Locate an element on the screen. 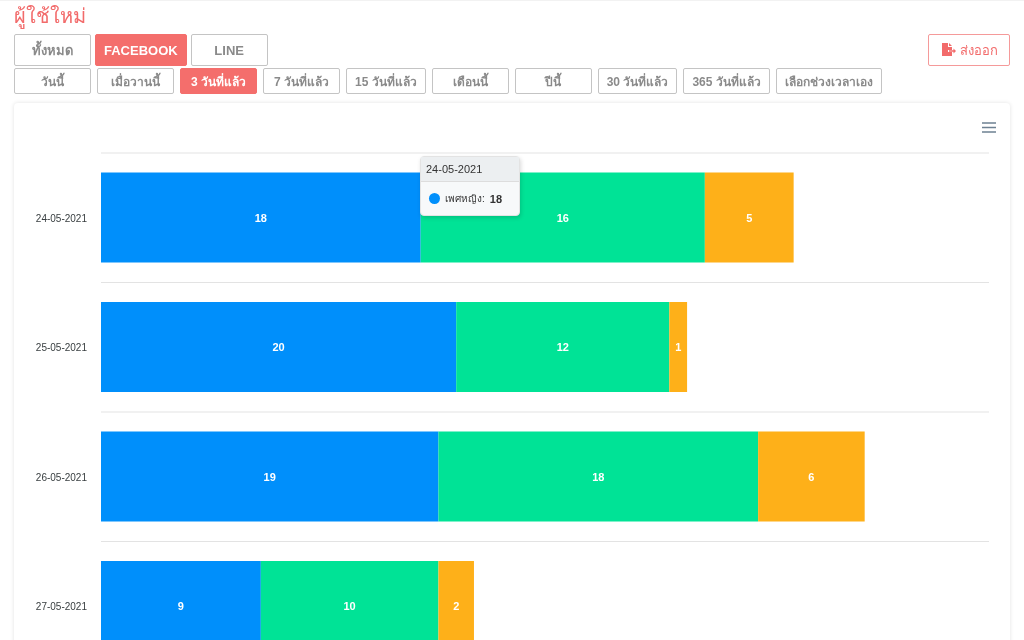 This screenshot has width=1024, height=640. bar-value-label: 12 is located at coordinates (562, 347).